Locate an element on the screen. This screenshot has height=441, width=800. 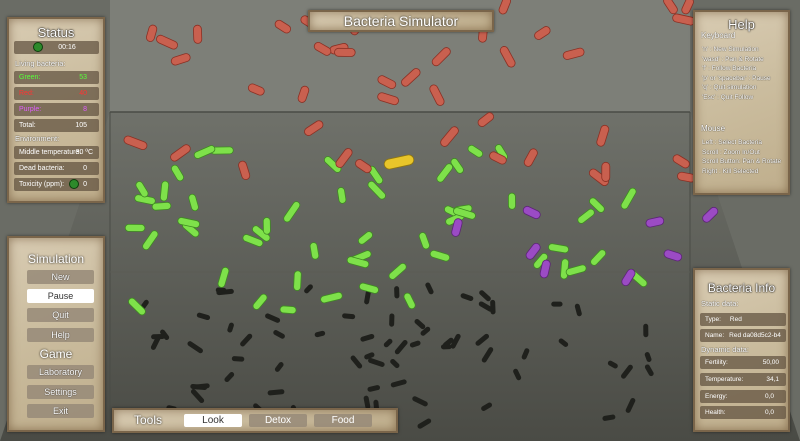
dynamic-data-label: Dynamic data: is located at coordinates (725, 349).